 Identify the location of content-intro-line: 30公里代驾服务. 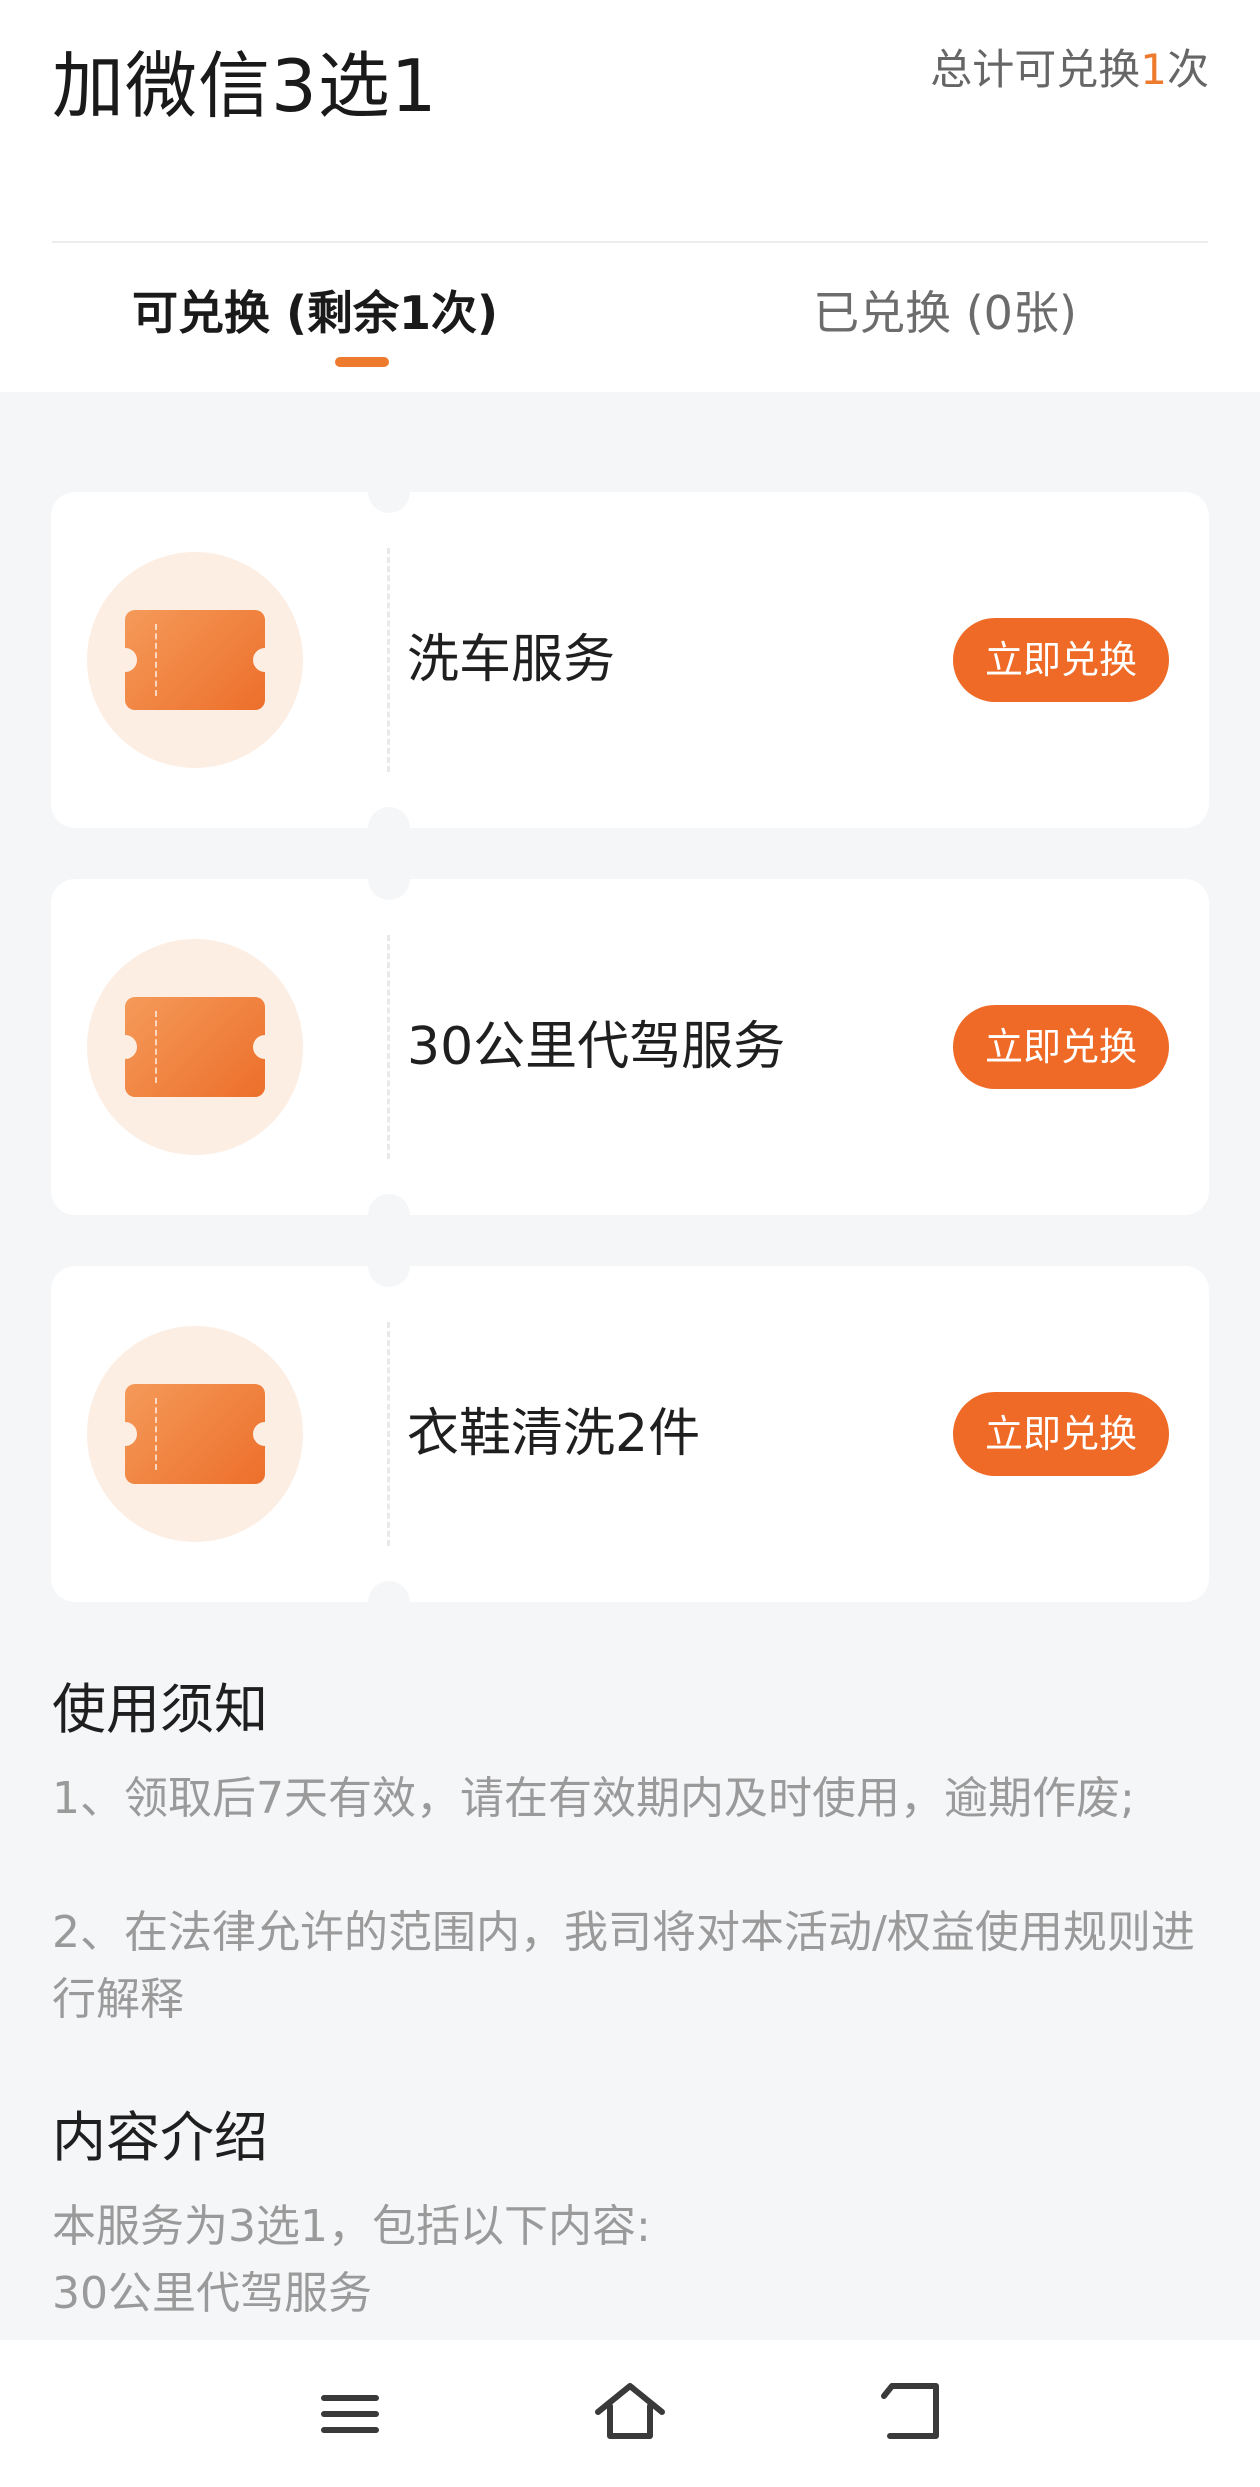
(212, 2293).